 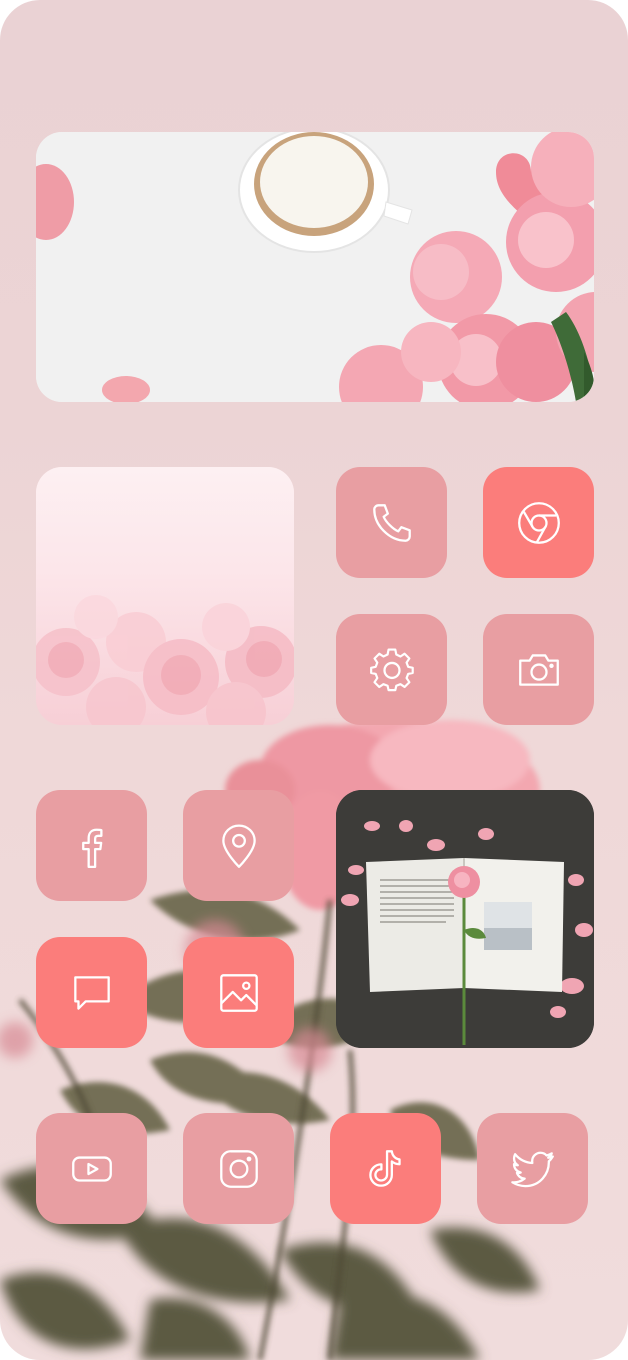 I want to click on chrome-app: chrome, so click(x=538, y=522).